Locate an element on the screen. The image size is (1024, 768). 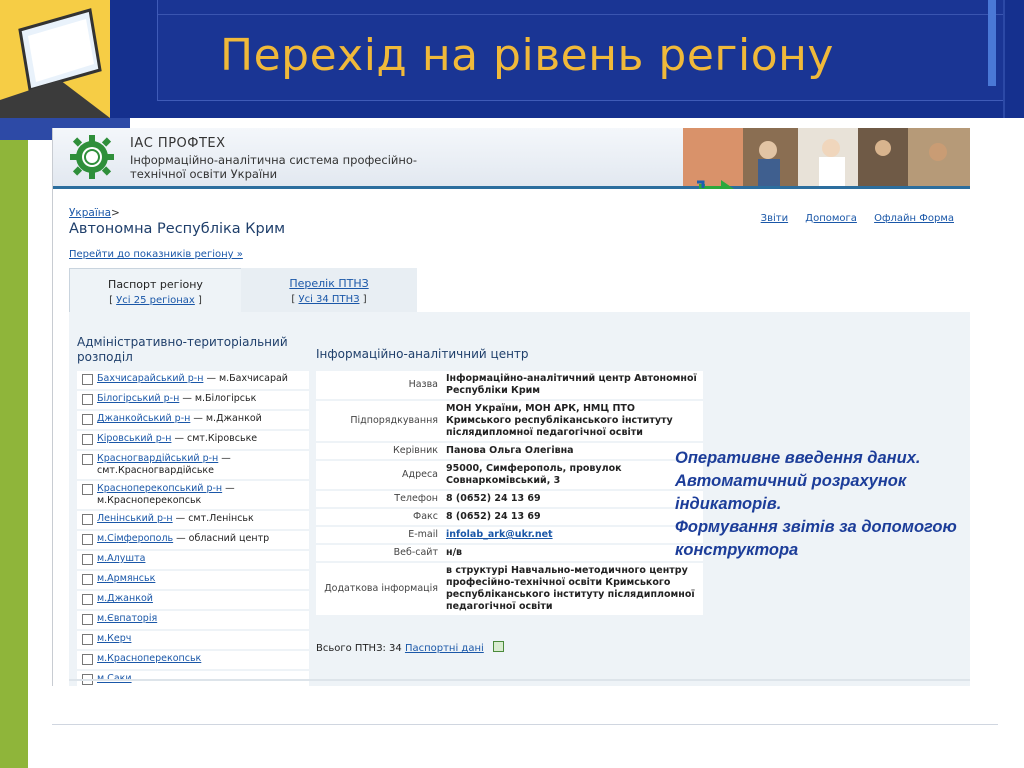
district-center: — м.Бахчисарай is located at coordinates (245, 378).